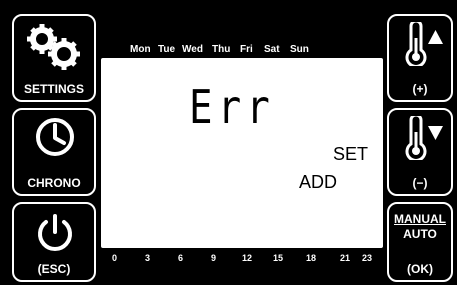 The image size is (457, 285). I want to click on settings-label: SETTINGS, so click(53, 89).